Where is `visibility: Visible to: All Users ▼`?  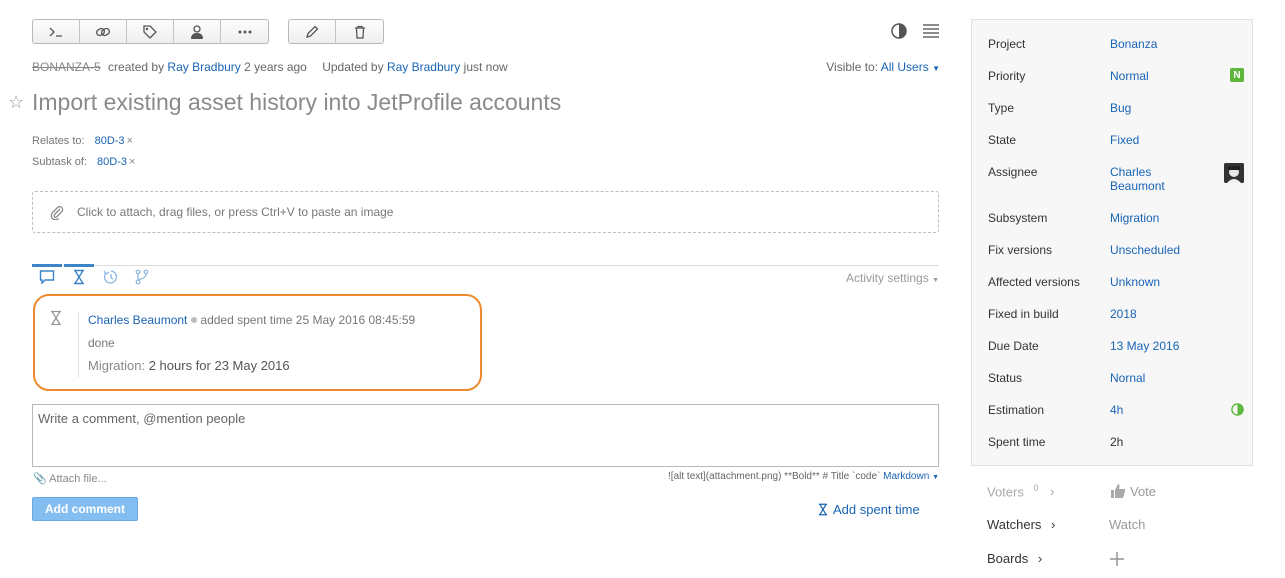
visibility: Visible to: All Users ▼ is located at coordinates (883, 67).